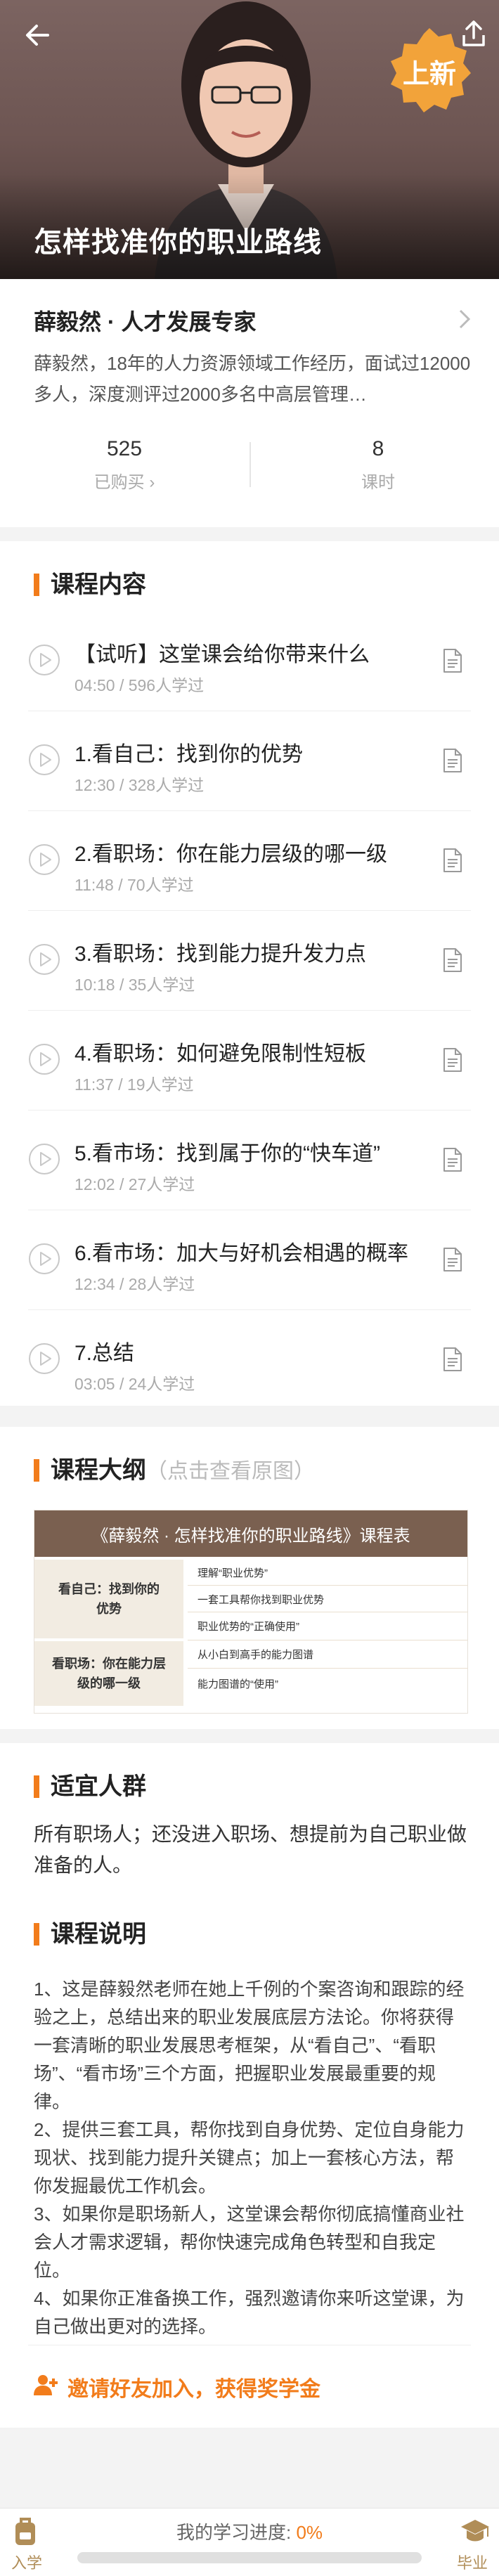 Image resolution: width=499 pixels, height=2576 pixels. What do you see at coordinates (379, 466) in the screenshot?
I see `lessons-stat: 8 课时` at bounding box center [379, 466].